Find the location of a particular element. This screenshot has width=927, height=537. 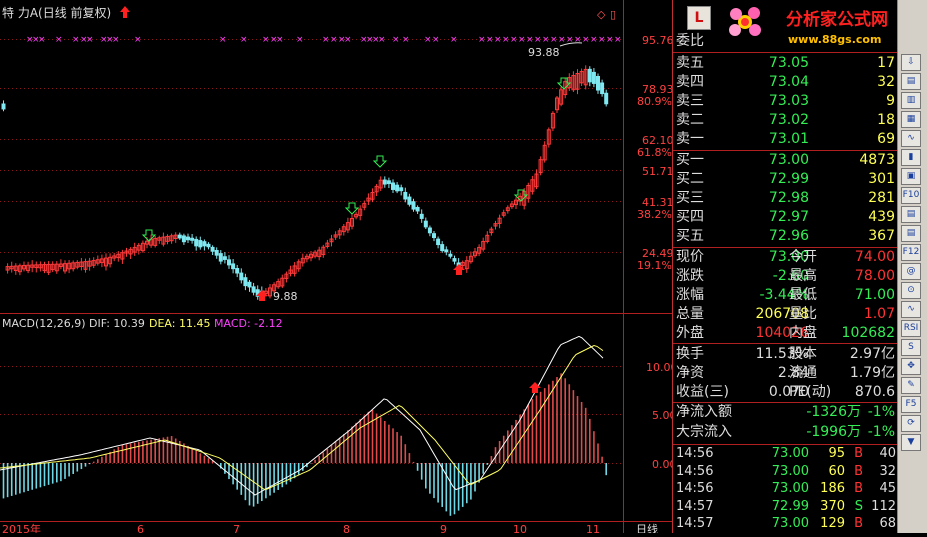

toolbar-button: F10 is located at coordinates (911, 195).